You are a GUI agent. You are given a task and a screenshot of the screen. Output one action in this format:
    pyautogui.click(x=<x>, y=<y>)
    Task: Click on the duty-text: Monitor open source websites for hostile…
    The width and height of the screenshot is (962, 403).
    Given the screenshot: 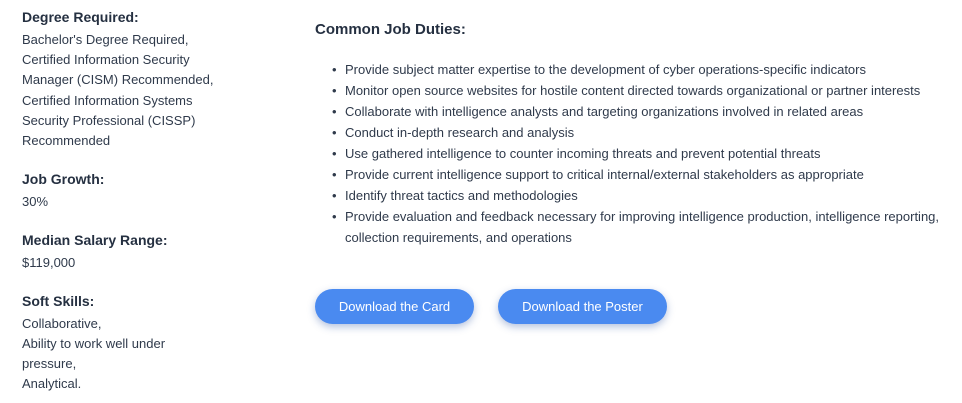 What is the action you would take?
    pyautogui.click(x=633, y=90)
    